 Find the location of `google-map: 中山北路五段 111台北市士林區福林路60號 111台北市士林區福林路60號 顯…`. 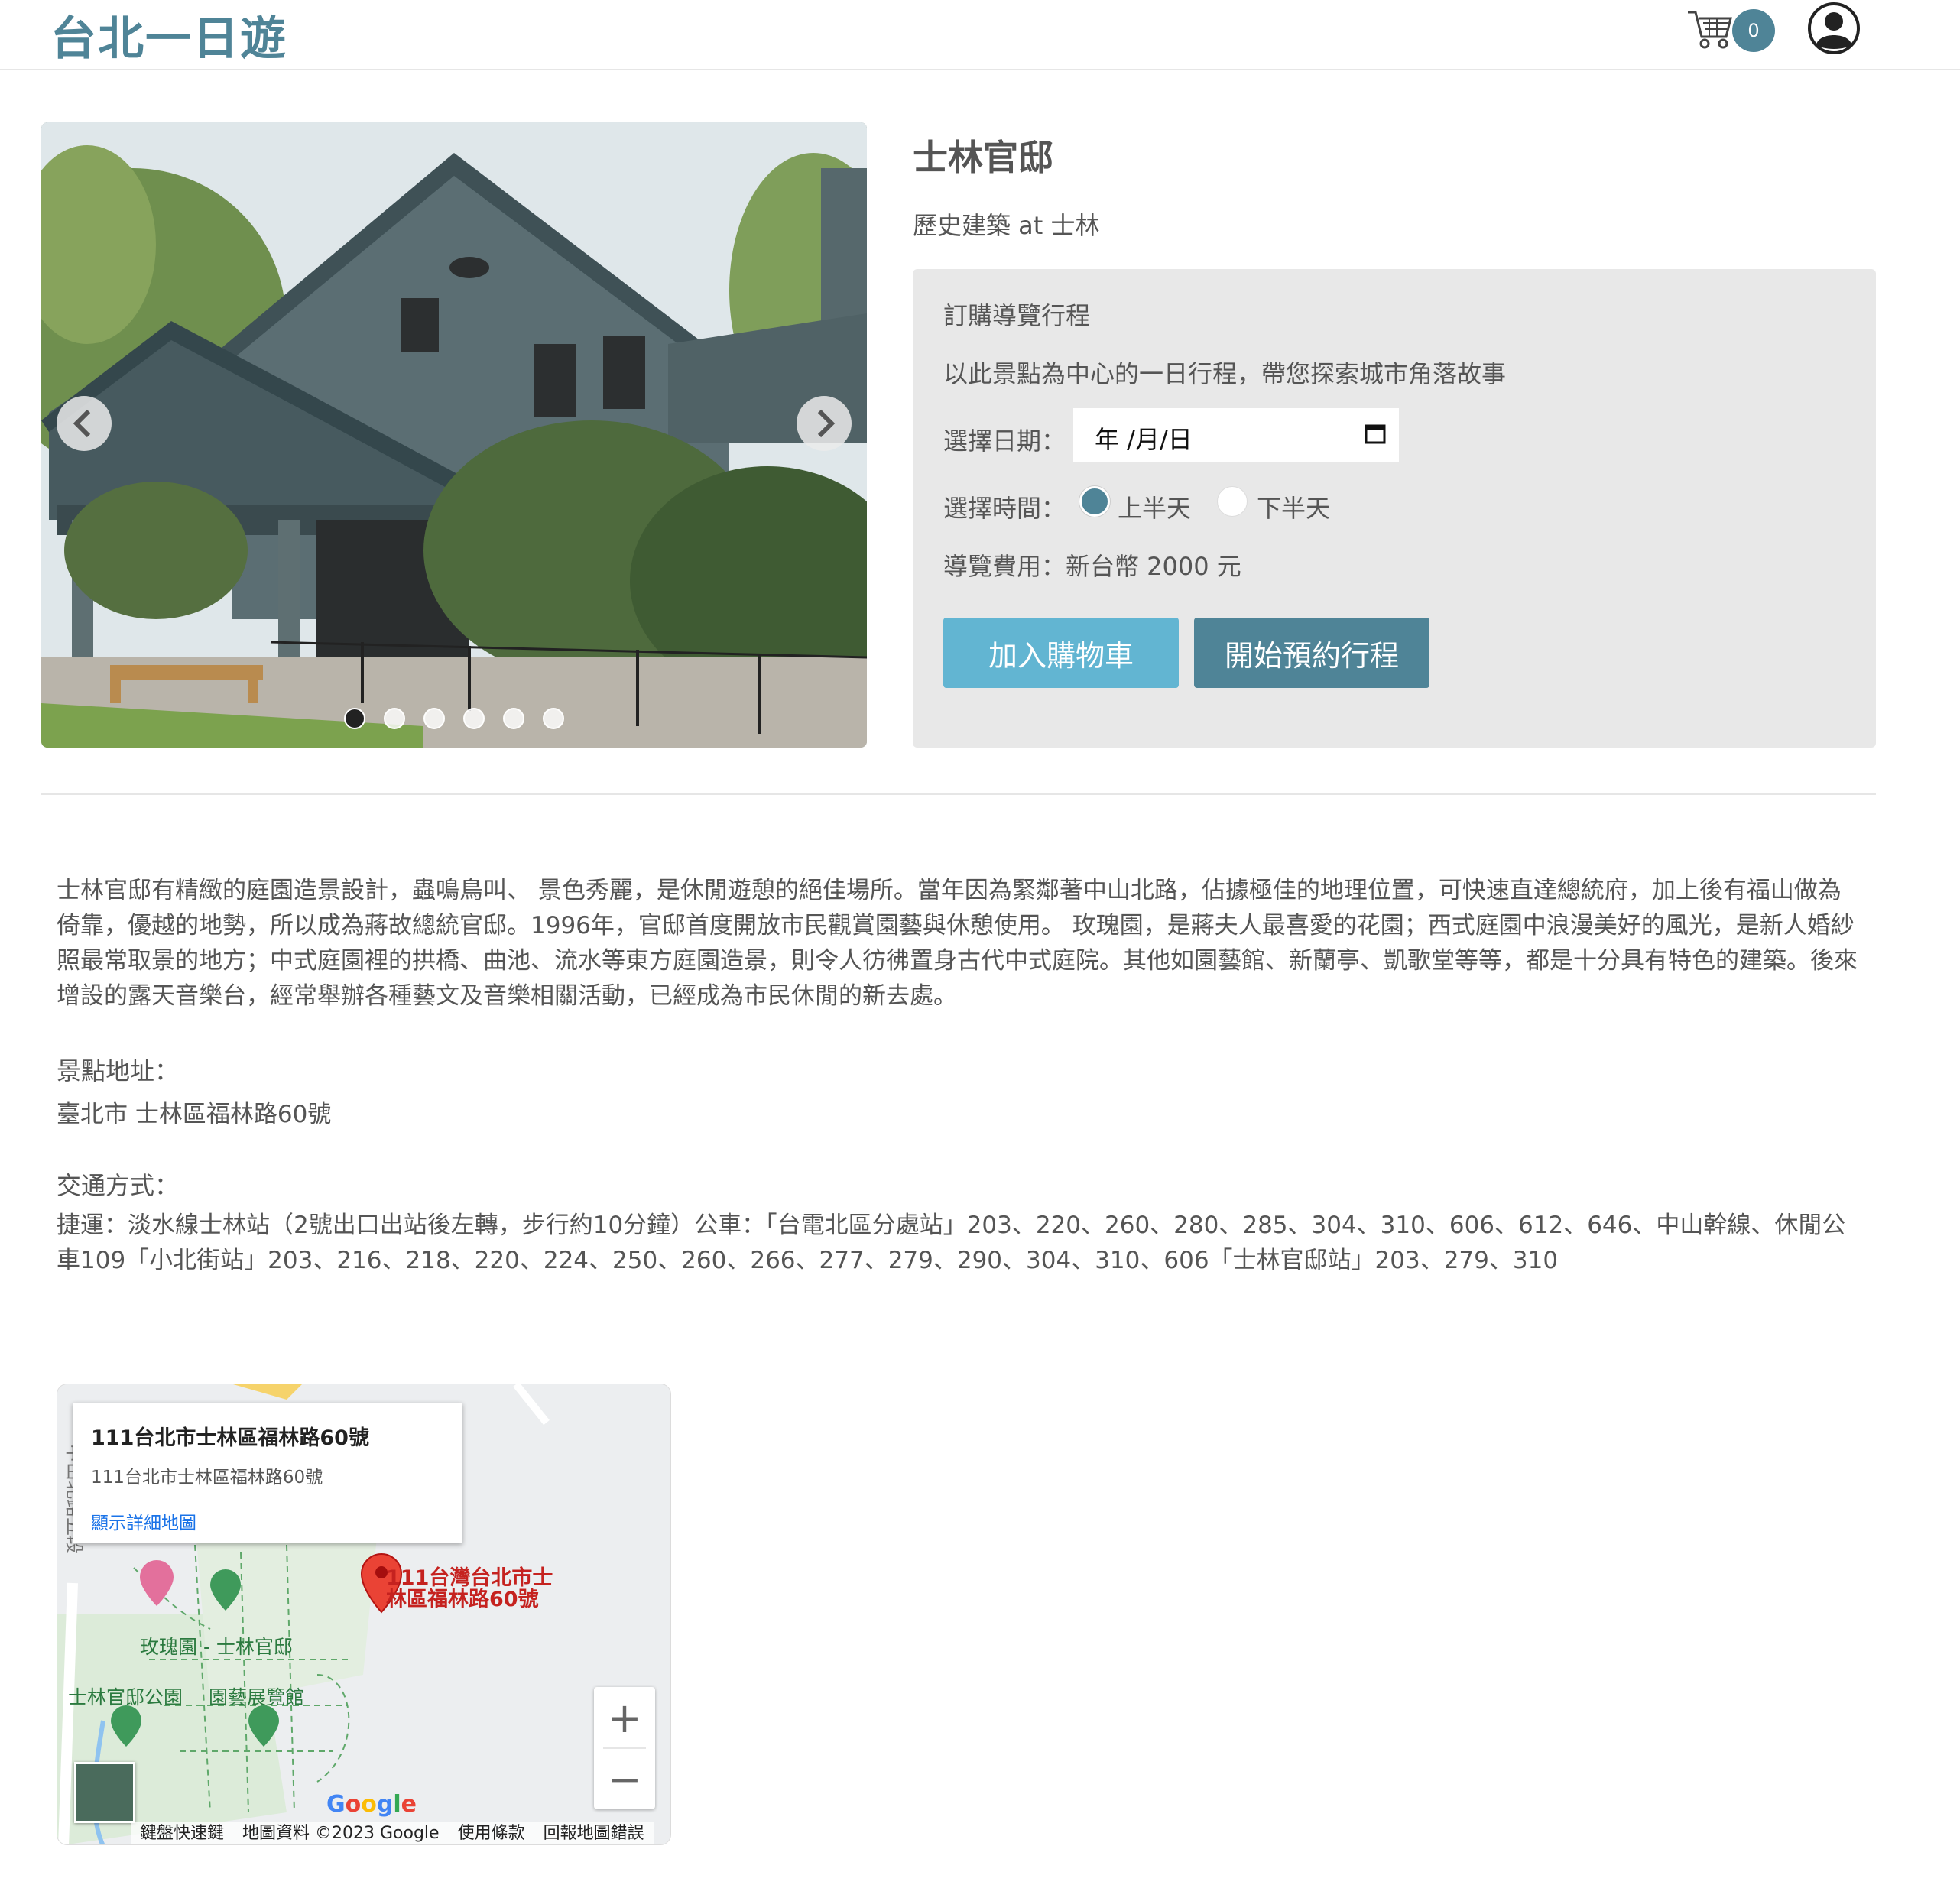

google-map: 中山北路五段 111台北市士林區福林路60號 111台北市士林區福林路60號 顯… is located at coordinates (364, 1614).